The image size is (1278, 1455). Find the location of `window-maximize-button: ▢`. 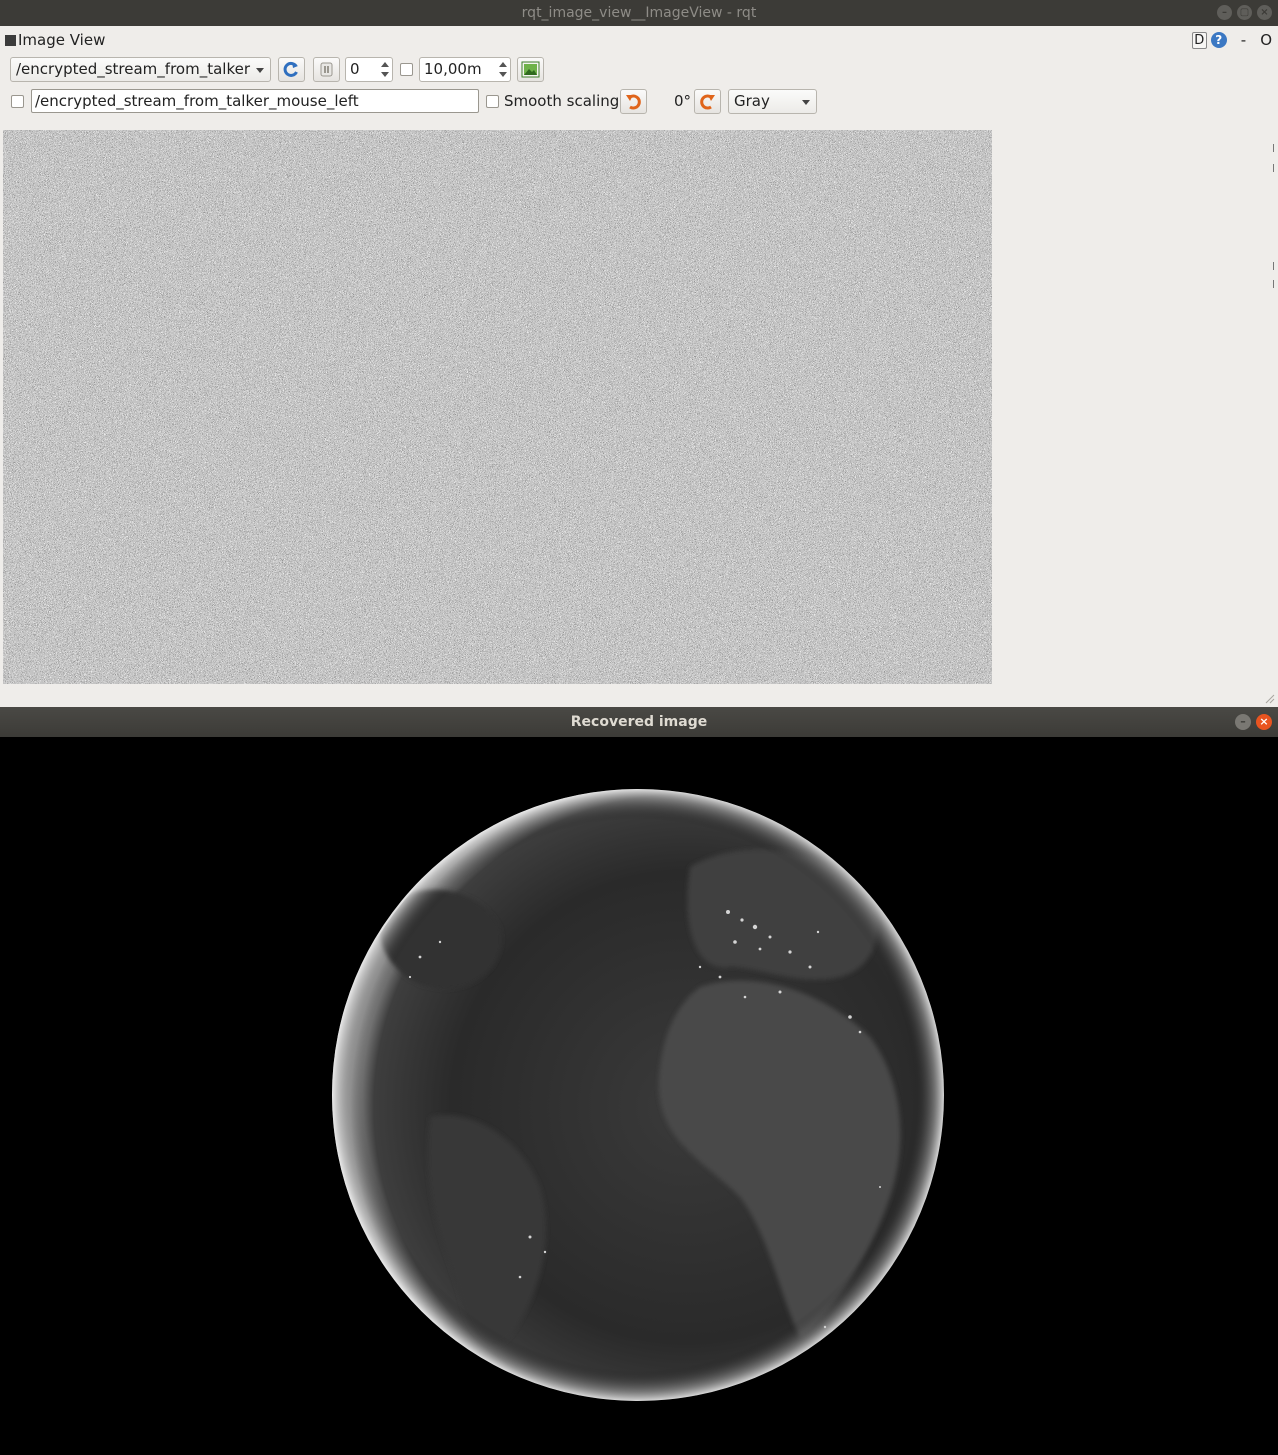

window-maximize-button: ▢ is located at coordinates (1244, 12).